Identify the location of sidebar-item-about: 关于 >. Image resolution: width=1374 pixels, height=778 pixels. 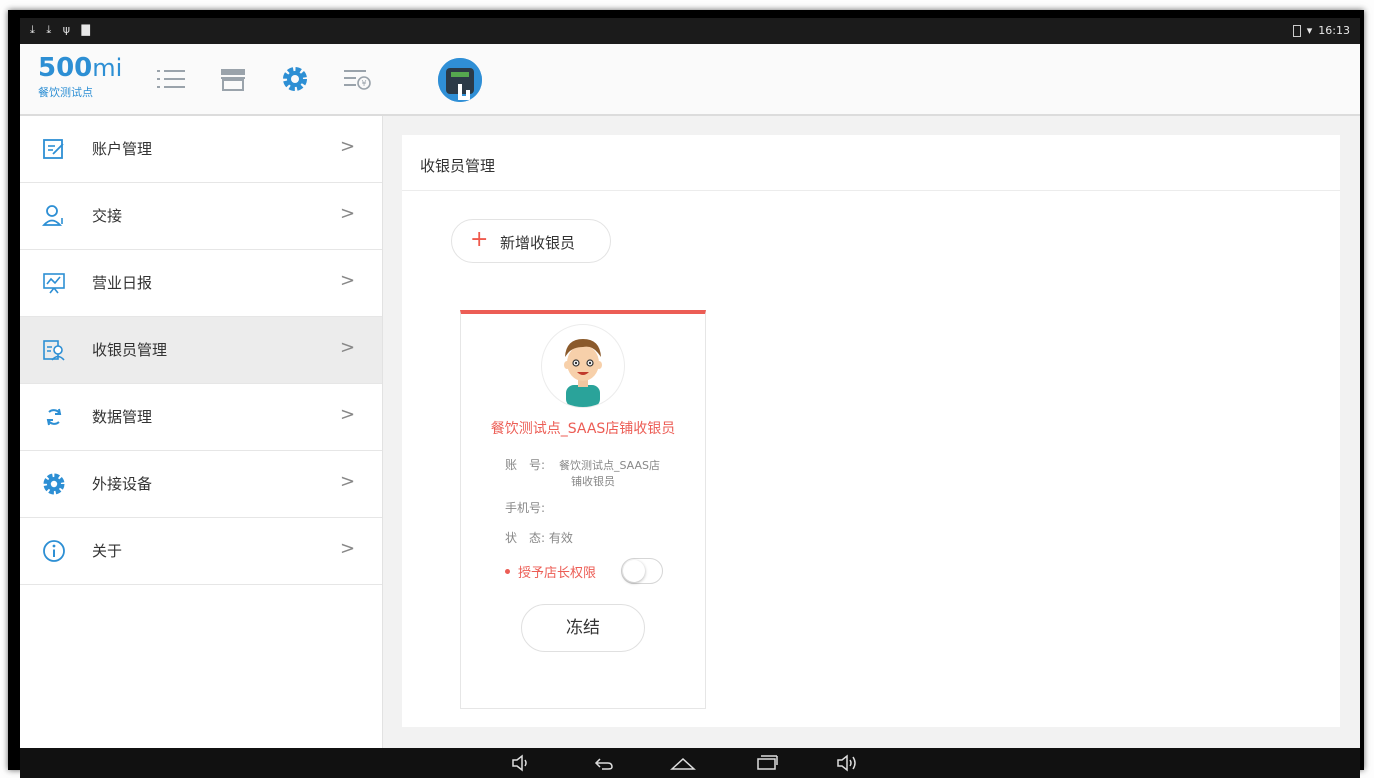
(201, 551).